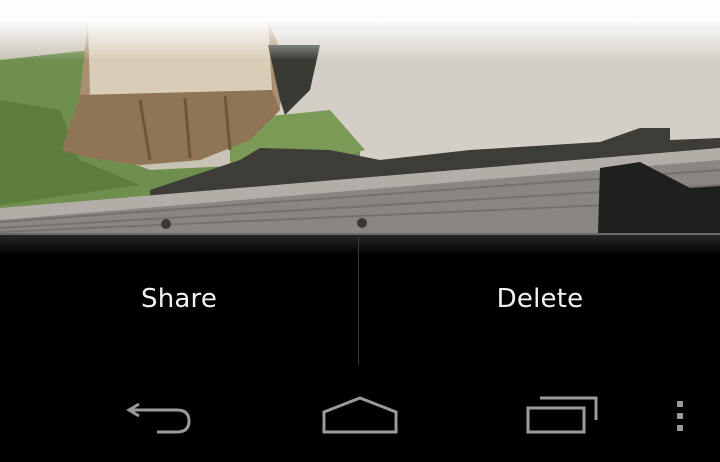 The height and width of the screenshot is (462, 720). I want to click on home-icon, so click(360, 415).